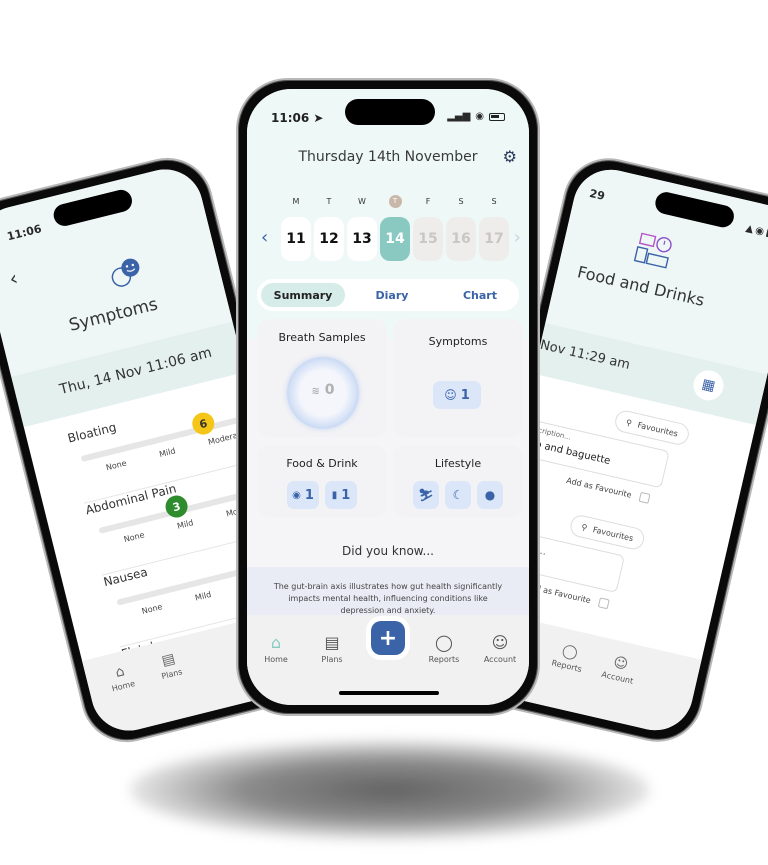  I want to click on status-time-text: 11:06, so click(290, 118).